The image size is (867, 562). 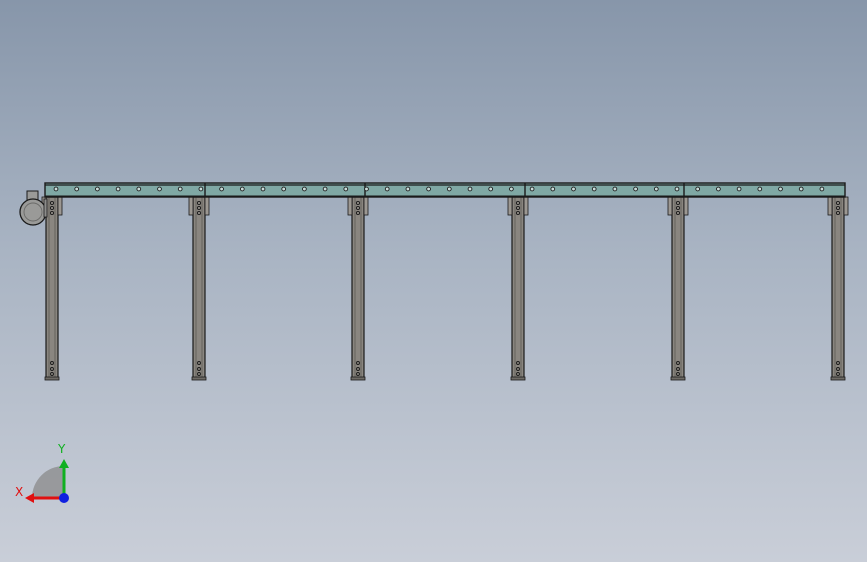 I want to click on axis-triad, so click(x=47, y=481).